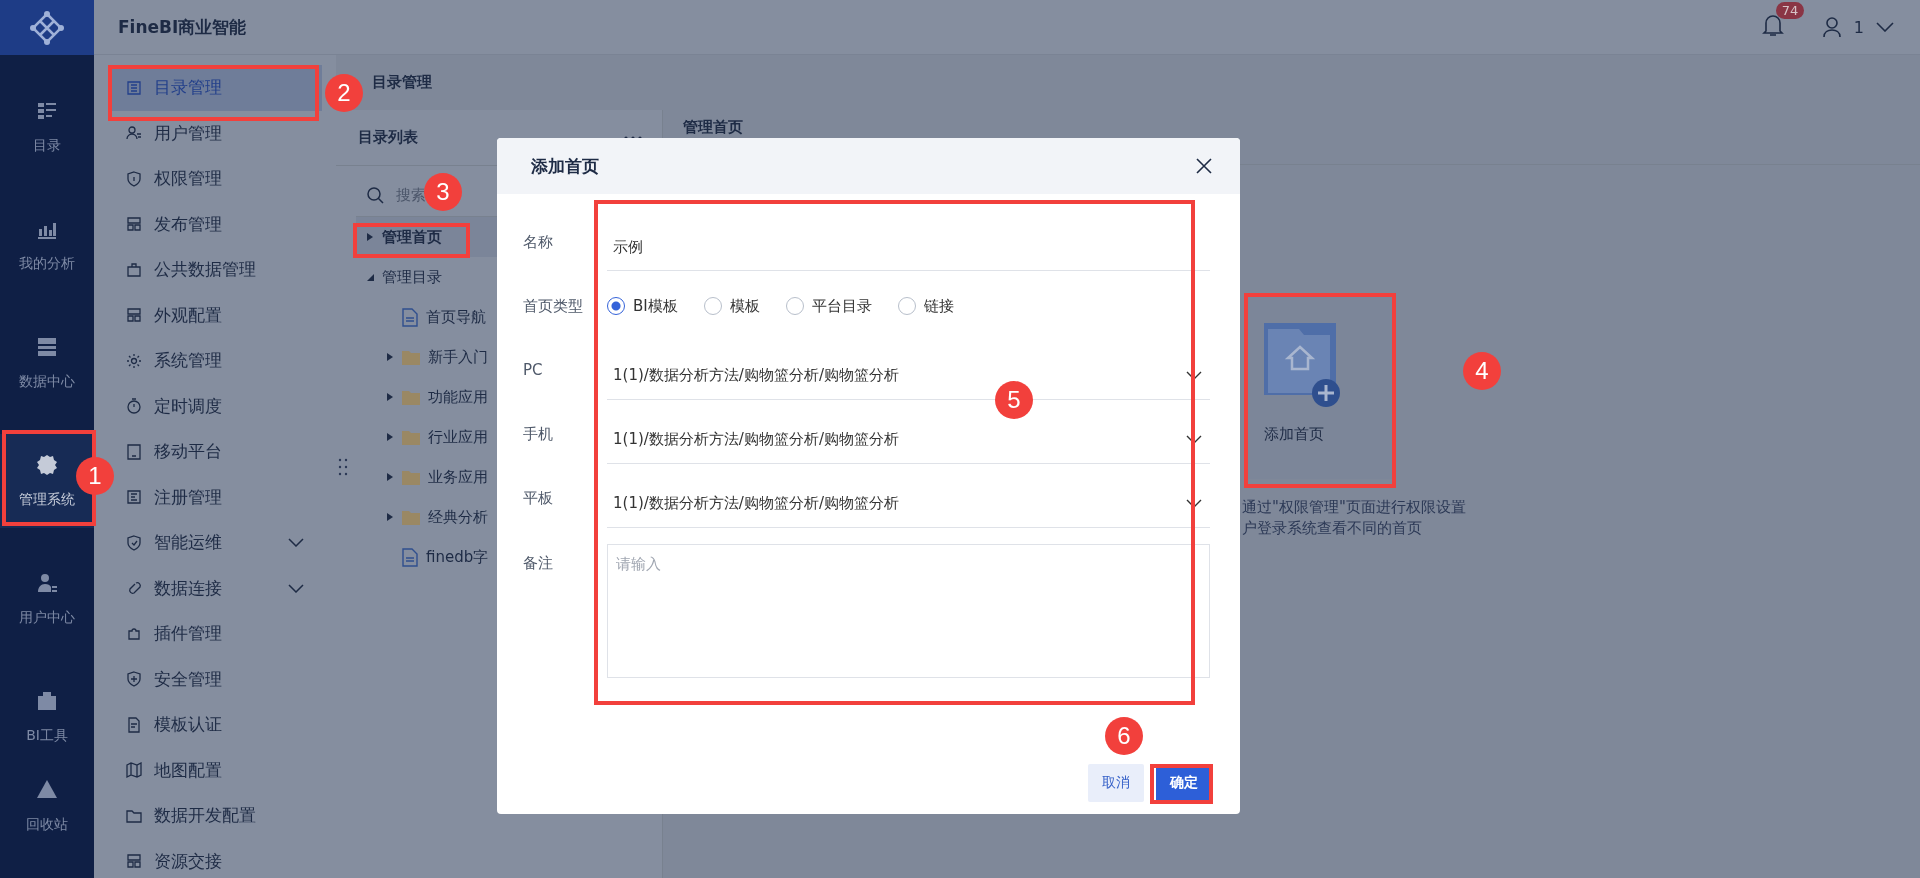  What do you see at coordinates (538, 242) in the screenshot?
I see `field-label: 名称` at bounding box center [538, 242].